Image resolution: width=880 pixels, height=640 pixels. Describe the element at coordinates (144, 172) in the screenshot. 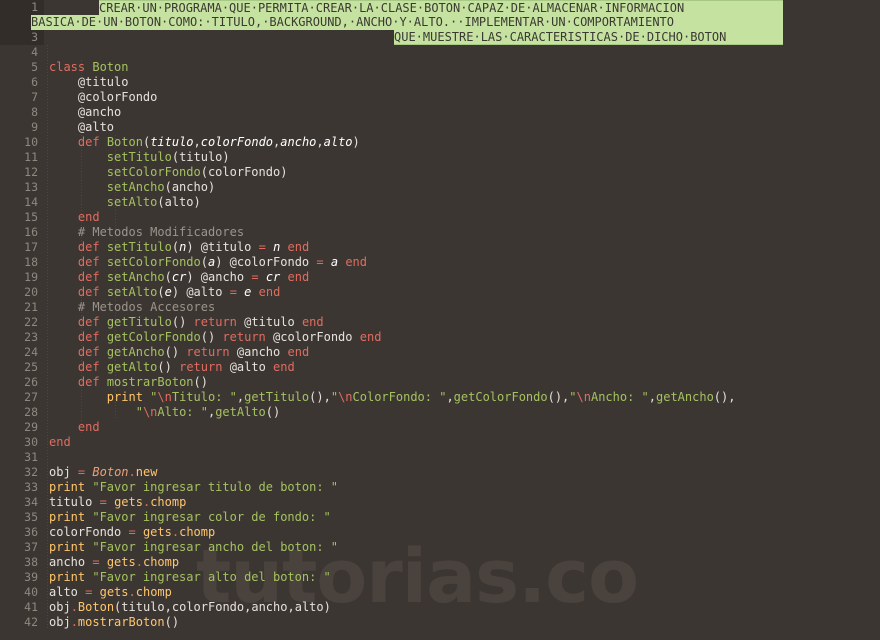

I see `code-line: setColorFondo(colorFondo)` at that location.